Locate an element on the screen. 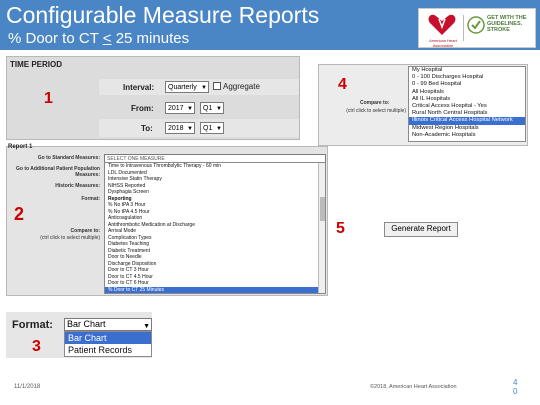 The width and height of the screenshot is (540, 405). gwtg-logo-icon is located at coordinates (476, 25).